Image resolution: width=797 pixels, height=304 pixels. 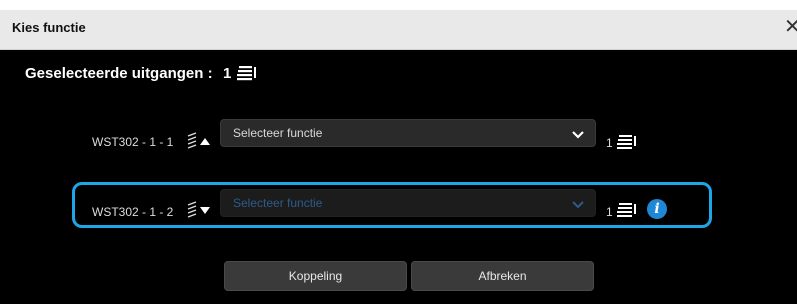 I want to click on cancel-button: Afbreken, so click(x=502, y=276).